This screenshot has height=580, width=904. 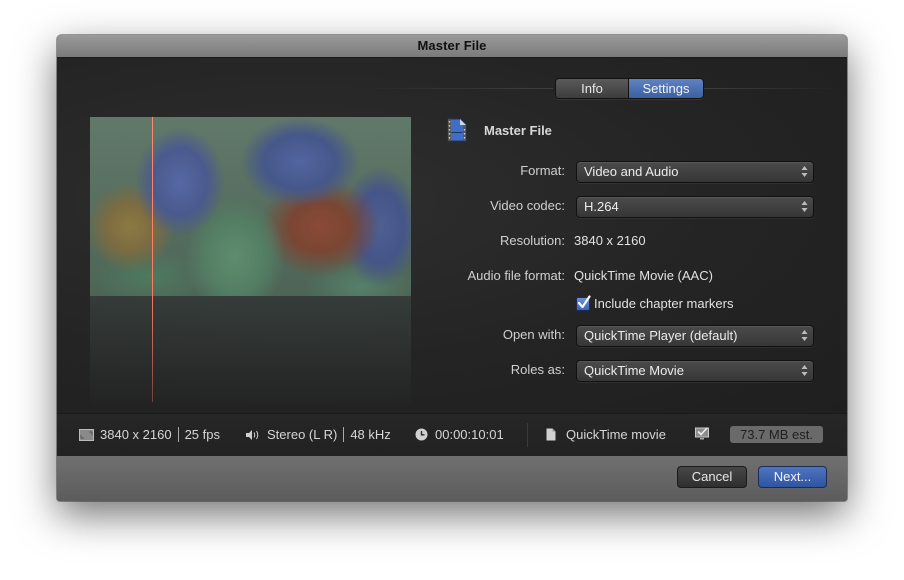 I want to click on video-codec-row: Video codec: H.264, so click(x=632, y=207).